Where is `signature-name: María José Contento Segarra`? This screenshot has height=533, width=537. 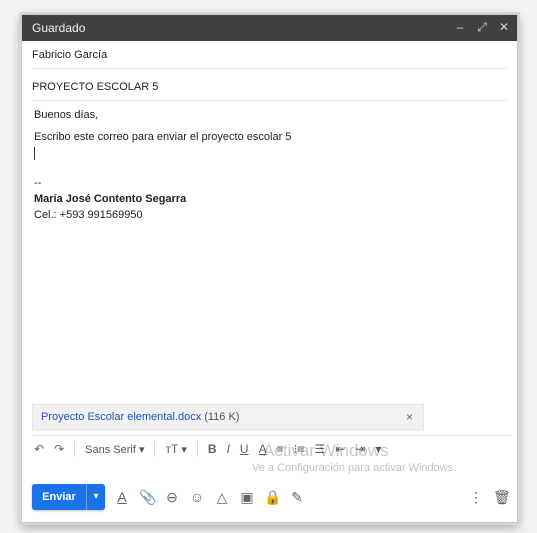
signature-name: María José Contento Segarra is located at coordinates (110, 199).